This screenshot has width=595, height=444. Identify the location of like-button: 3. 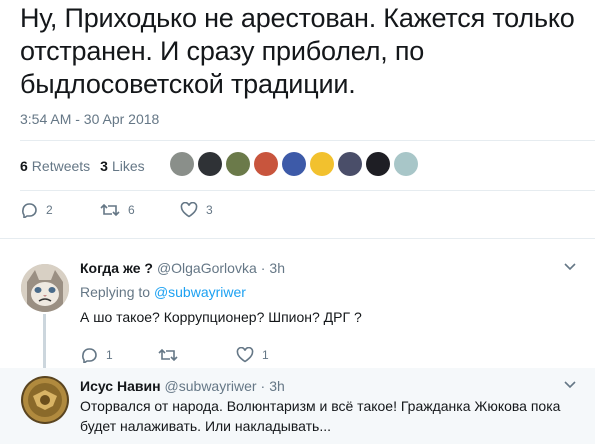
(220, 210).